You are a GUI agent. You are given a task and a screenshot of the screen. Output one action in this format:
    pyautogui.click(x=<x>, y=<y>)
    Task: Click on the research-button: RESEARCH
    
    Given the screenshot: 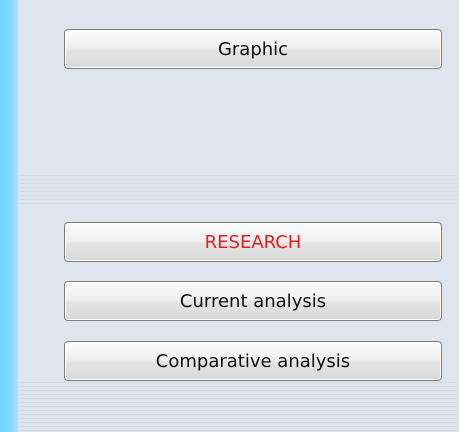 What is the action you would take?
    pyautogui.click(x=253, y=242)
    